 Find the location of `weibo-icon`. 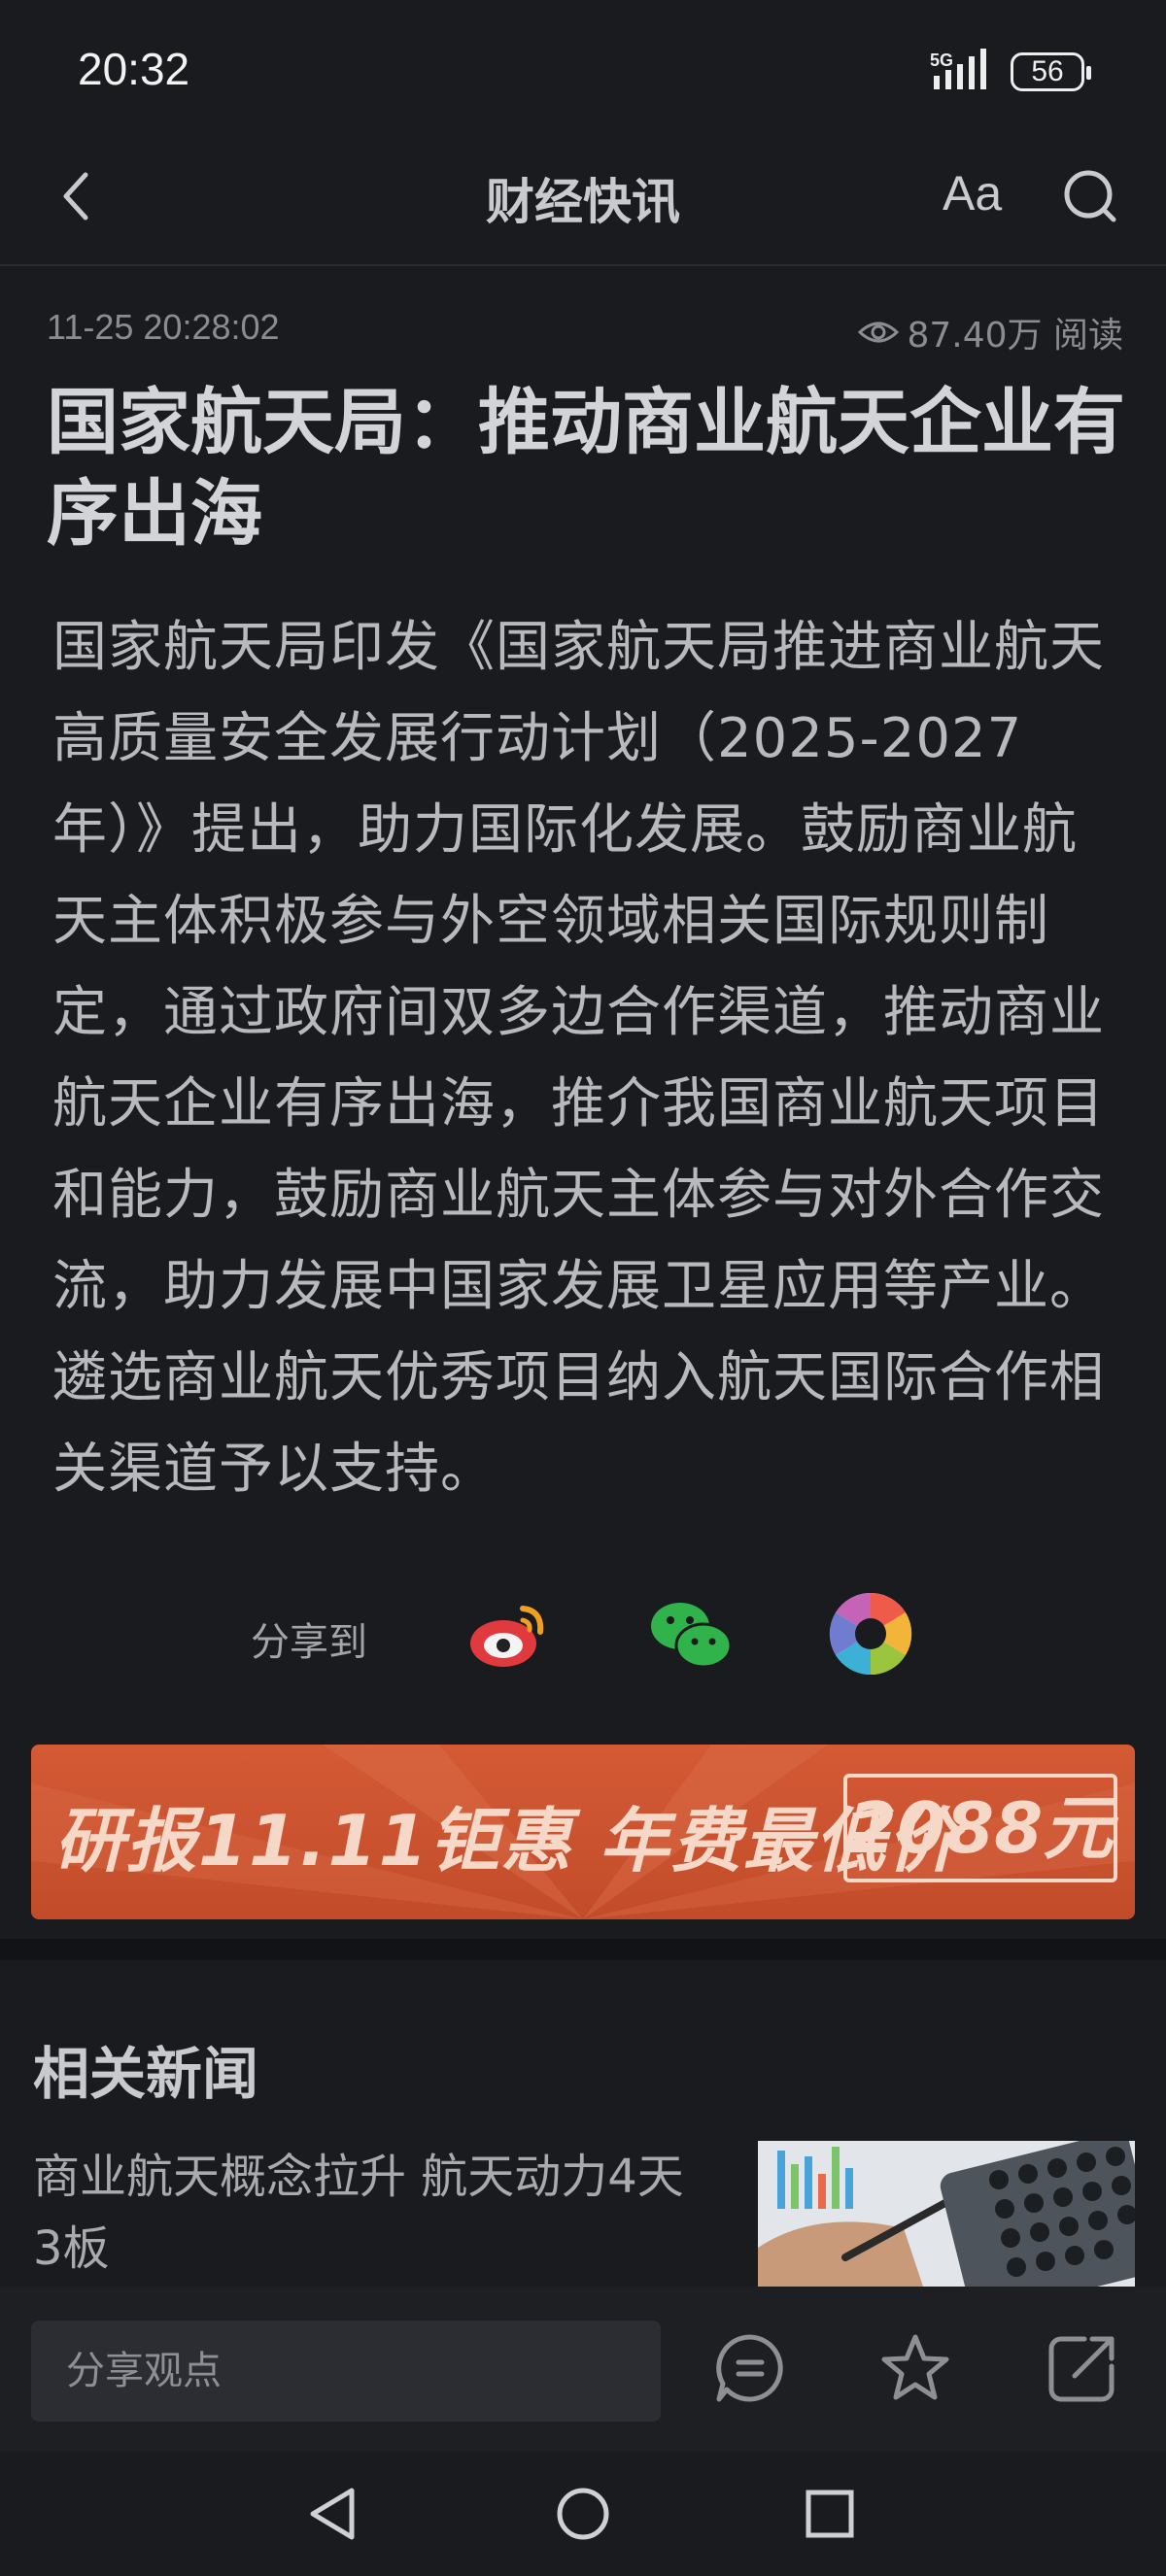

weibo-icon is located at coordinates (509, 1633).